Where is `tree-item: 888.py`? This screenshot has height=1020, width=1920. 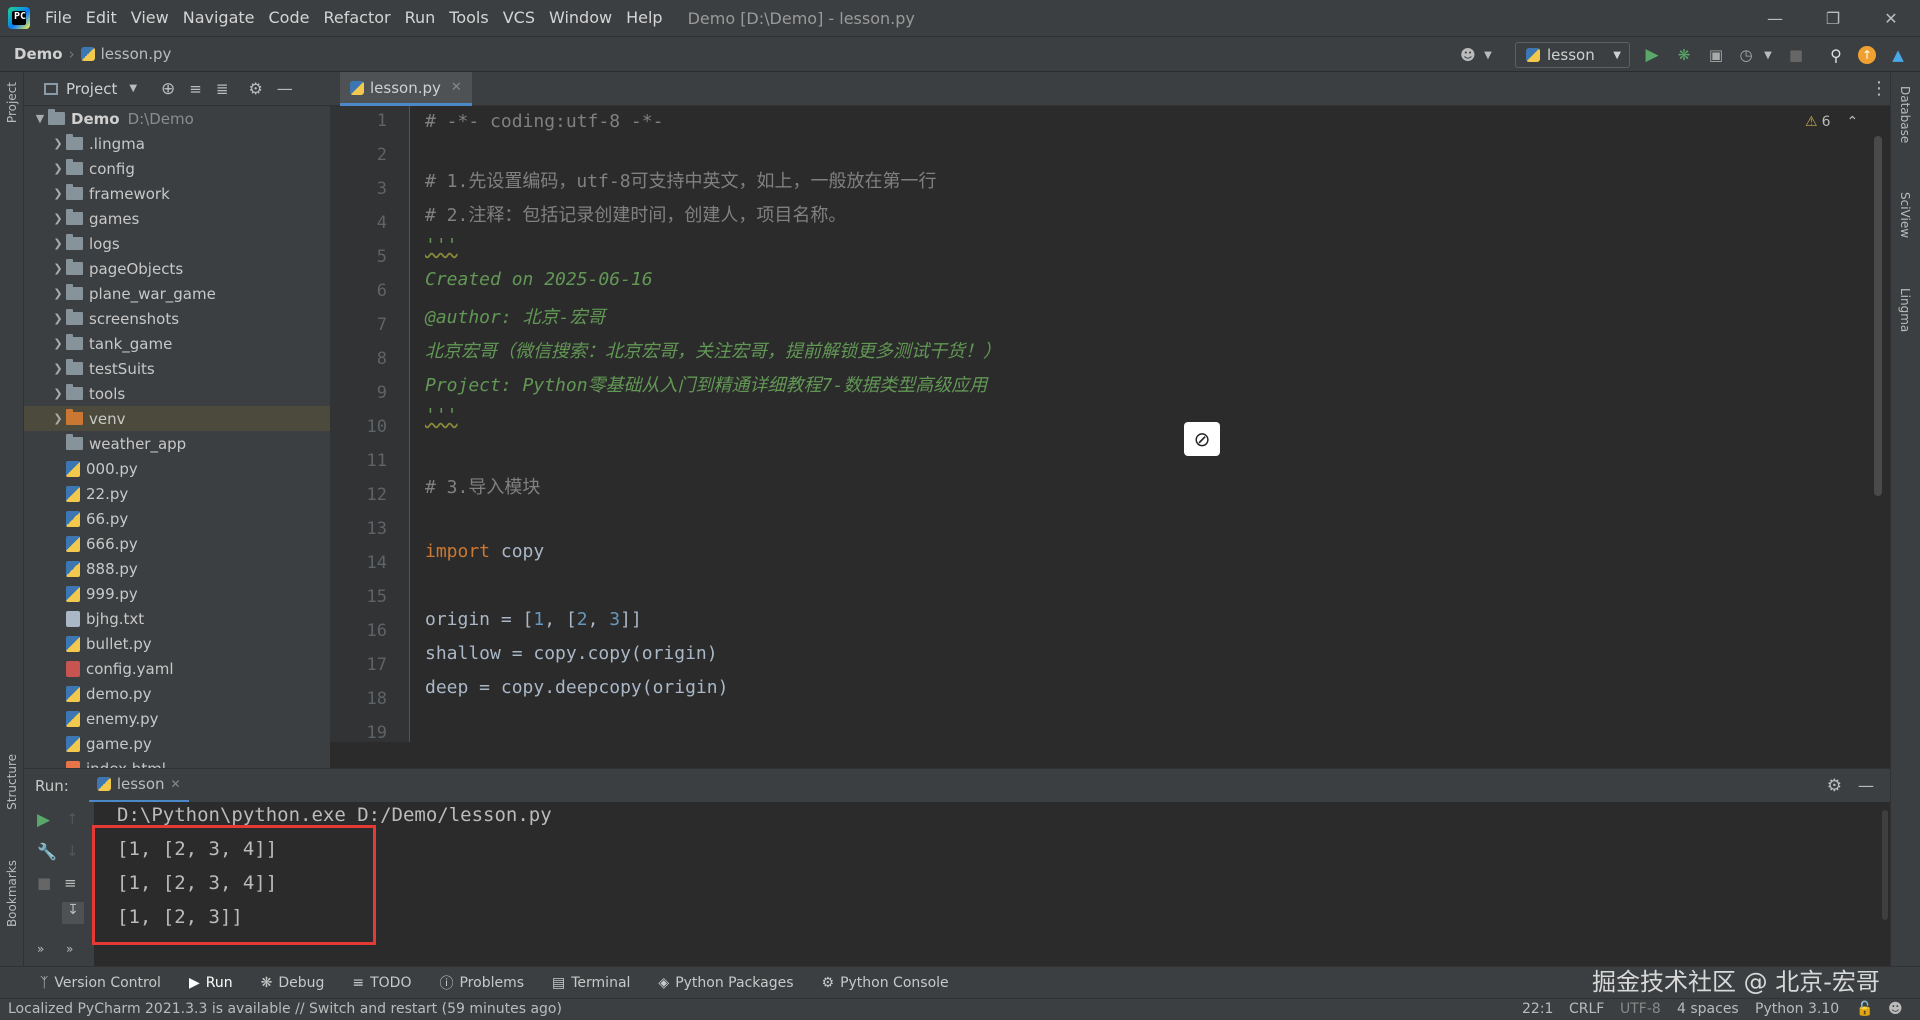
tree-item: 888.py is located at coordinates (177, 568).